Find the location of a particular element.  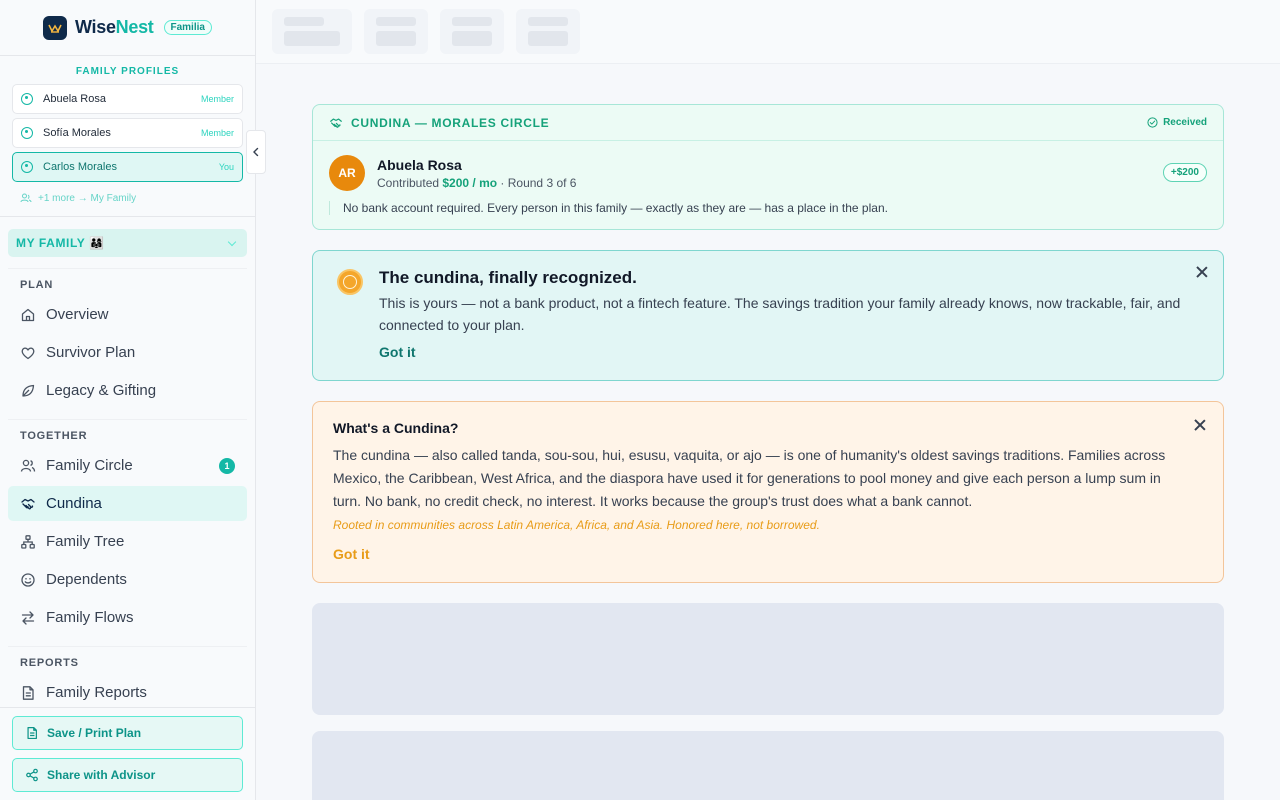

nav-item-cundina: Cundina is located at coordinates (127, 503).